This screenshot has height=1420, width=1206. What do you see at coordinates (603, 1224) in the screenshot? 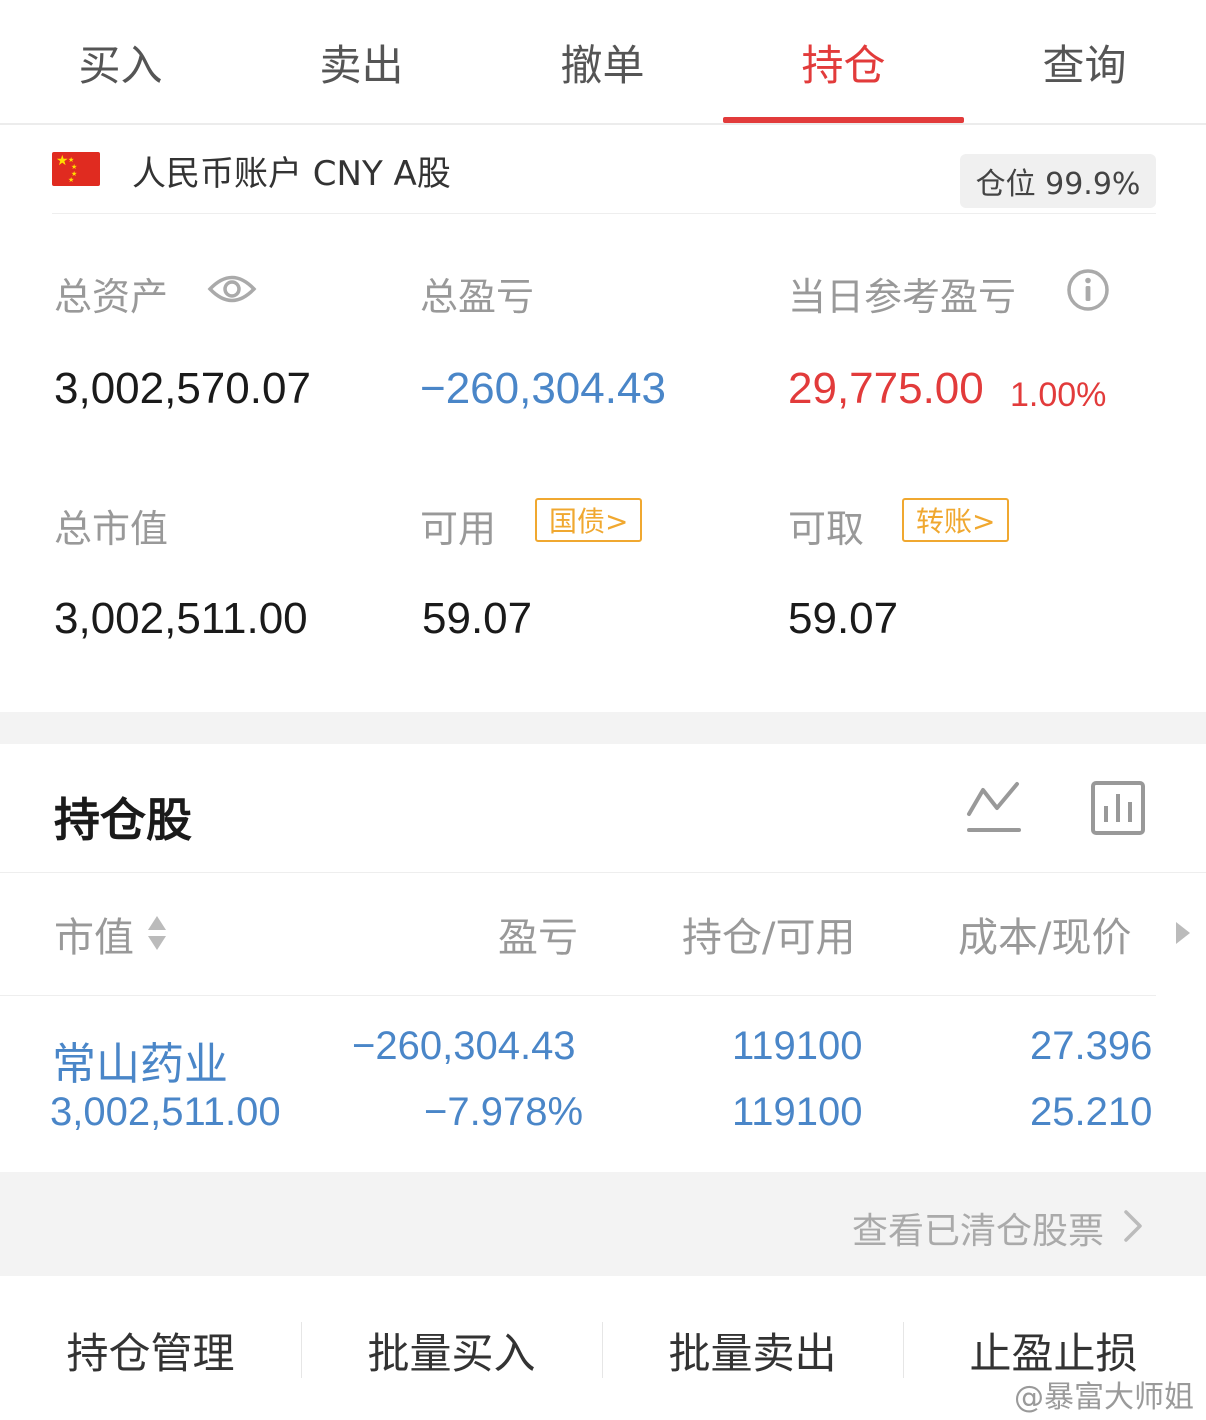
I see `cleared-stocks-bar: 查看已清仓股票` at bounding box center [603, 1224].